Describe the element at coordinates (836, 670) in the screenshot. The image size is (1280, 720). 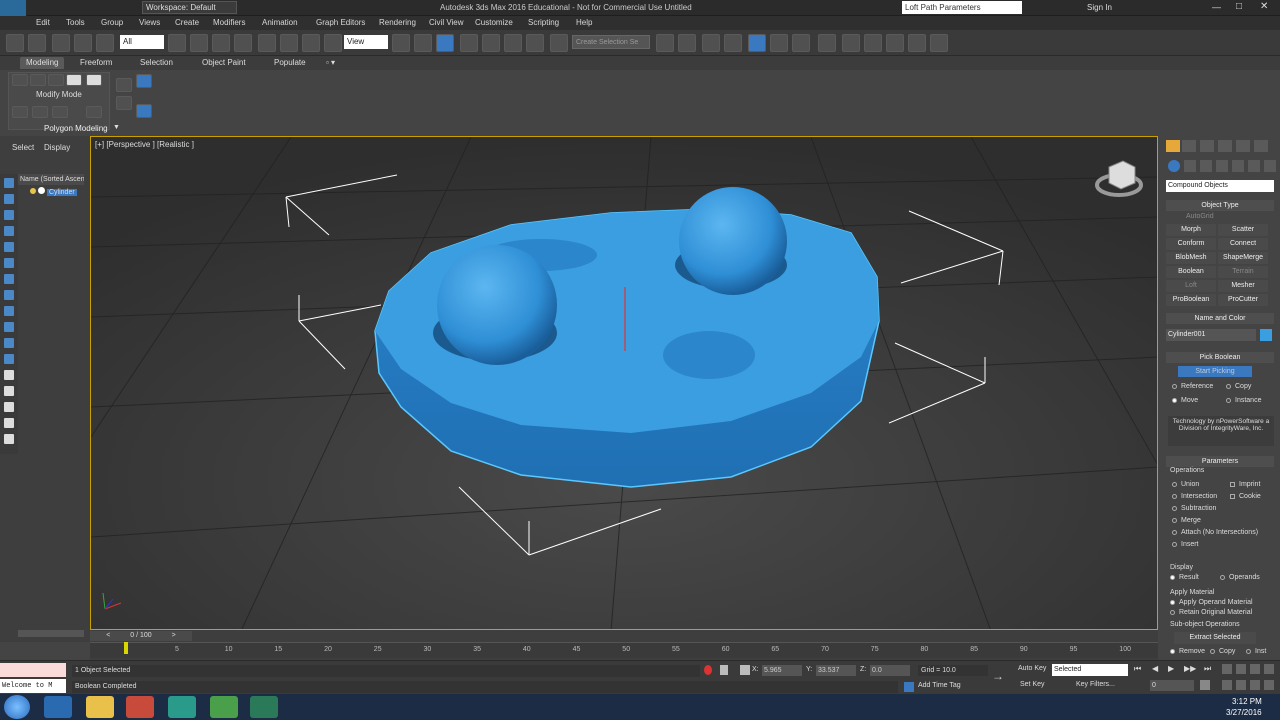
I see `y-coordinate-field: 33.537` at that location.